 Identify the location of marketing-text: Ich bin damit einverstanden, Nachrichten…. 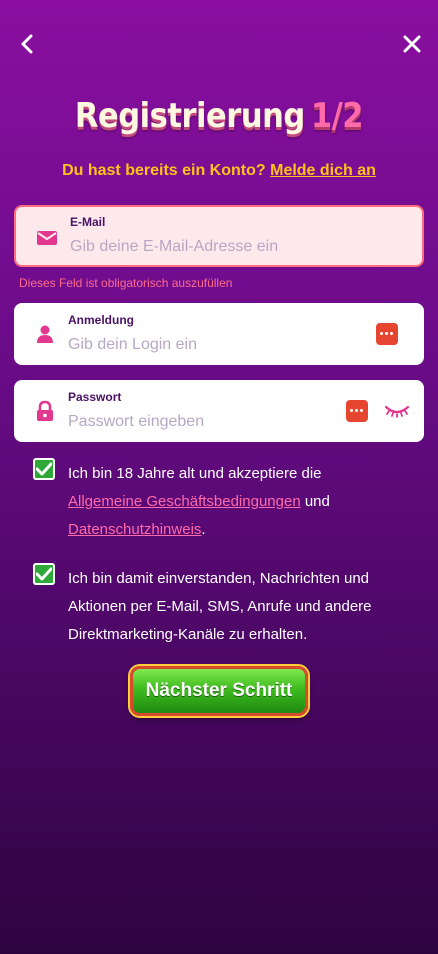
(220, 606).